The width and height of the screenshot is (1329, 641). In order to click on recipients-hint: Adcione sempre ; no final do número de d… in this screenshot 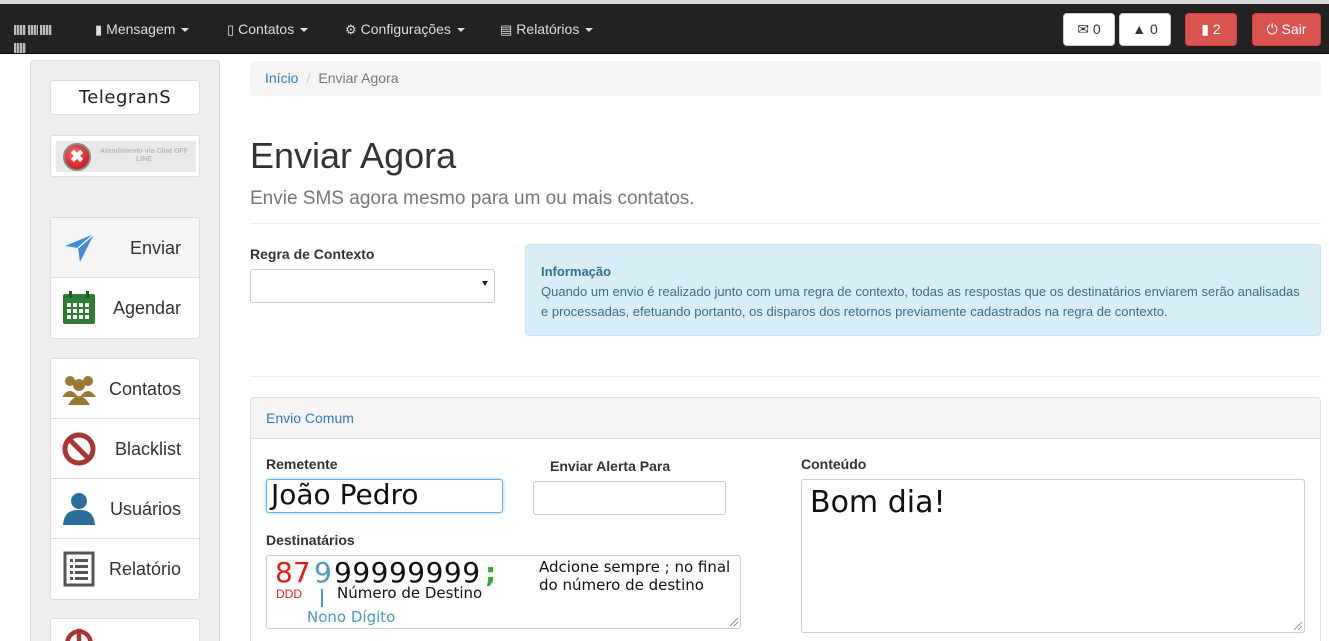, I will do `click(635, 576)`.